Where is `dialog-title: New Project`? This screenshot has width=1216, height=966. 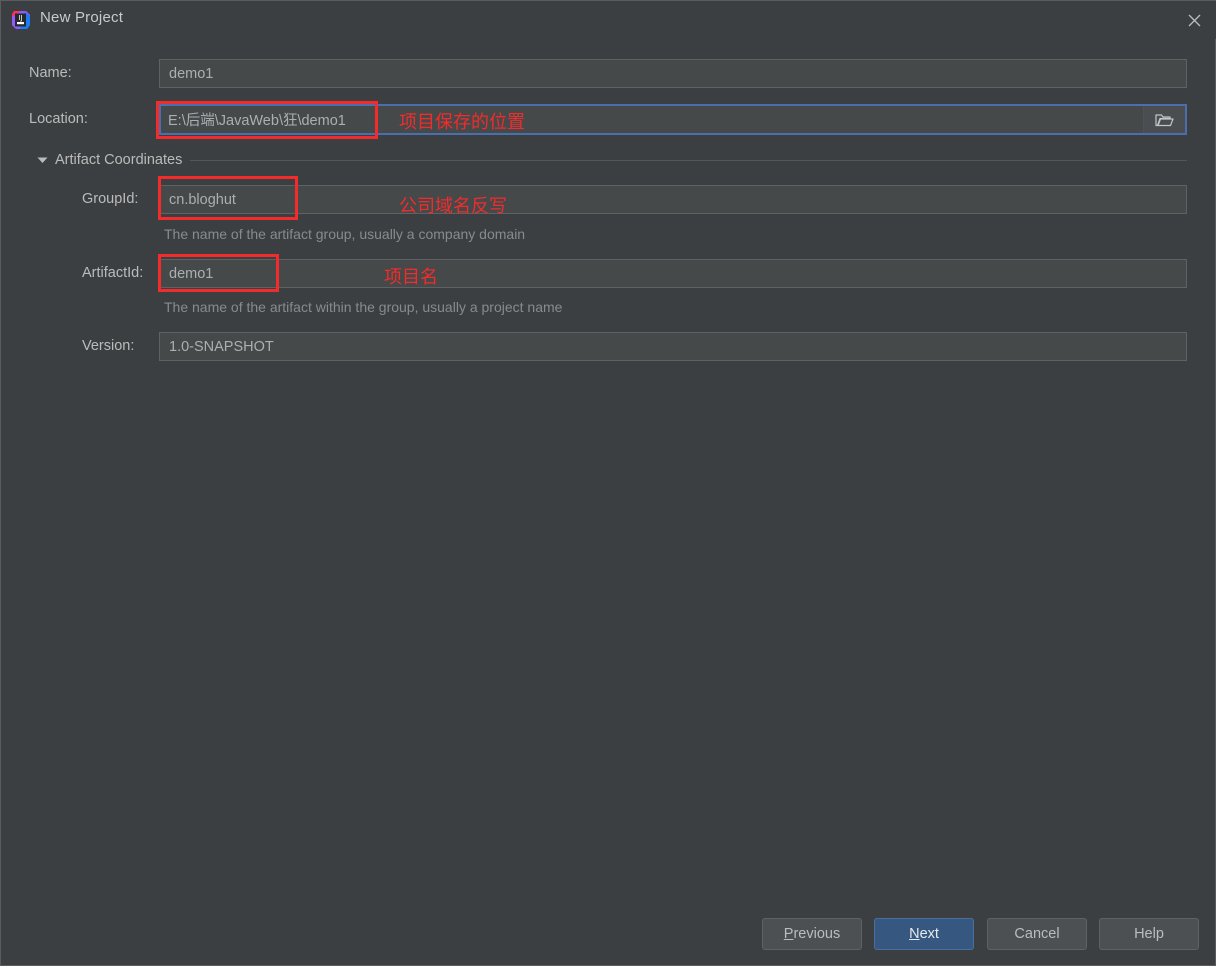
dialog-title: New Project is located at coordinates (82, 17).